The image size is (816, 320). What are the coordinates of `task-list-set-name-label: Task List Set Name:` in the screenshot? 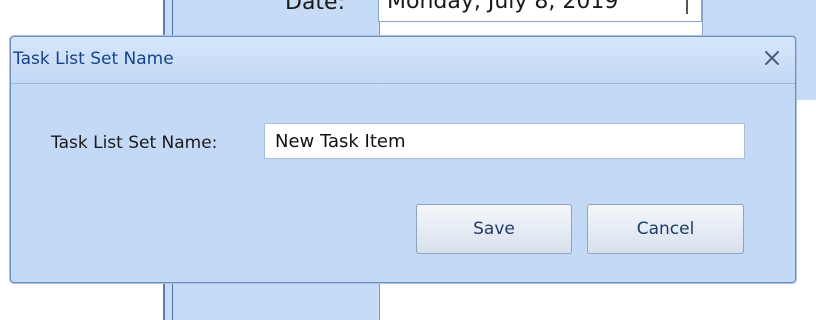 It's located at (134, 143).